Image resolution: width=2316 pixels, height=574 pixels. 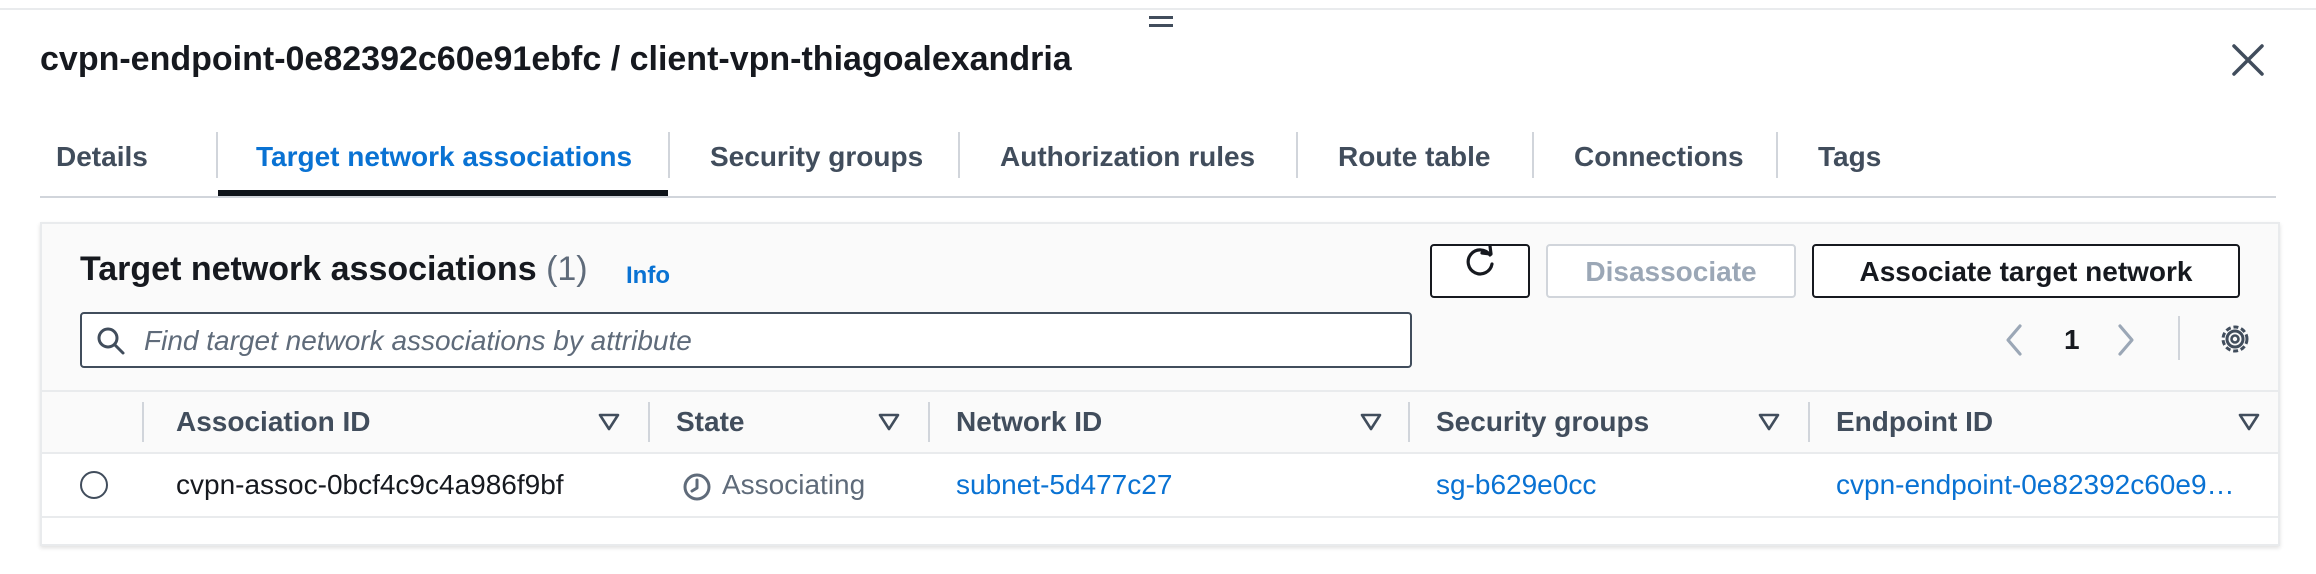 What do you see at coordinates (443, 193) in the screenshot?
I see `active-tab-indicator` at bounding box center [443, 193].